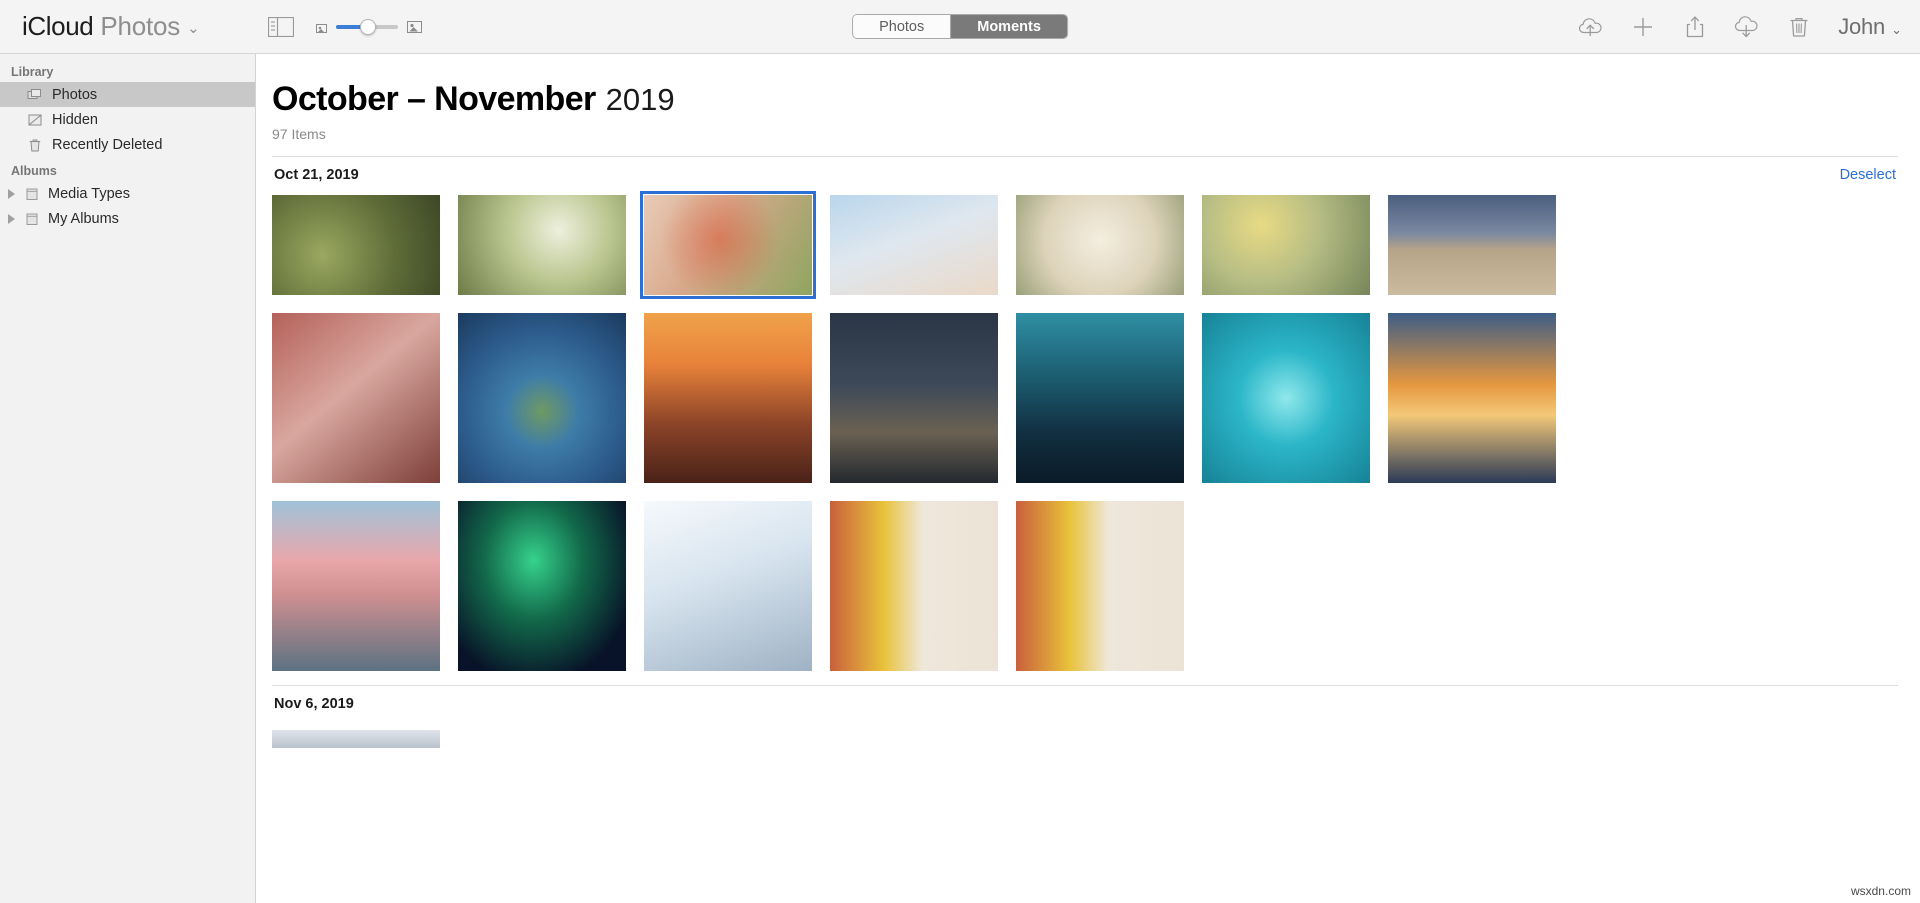 This screenshot has width=1920, height=903. I want to click on share-icon, so click(1695, 27).